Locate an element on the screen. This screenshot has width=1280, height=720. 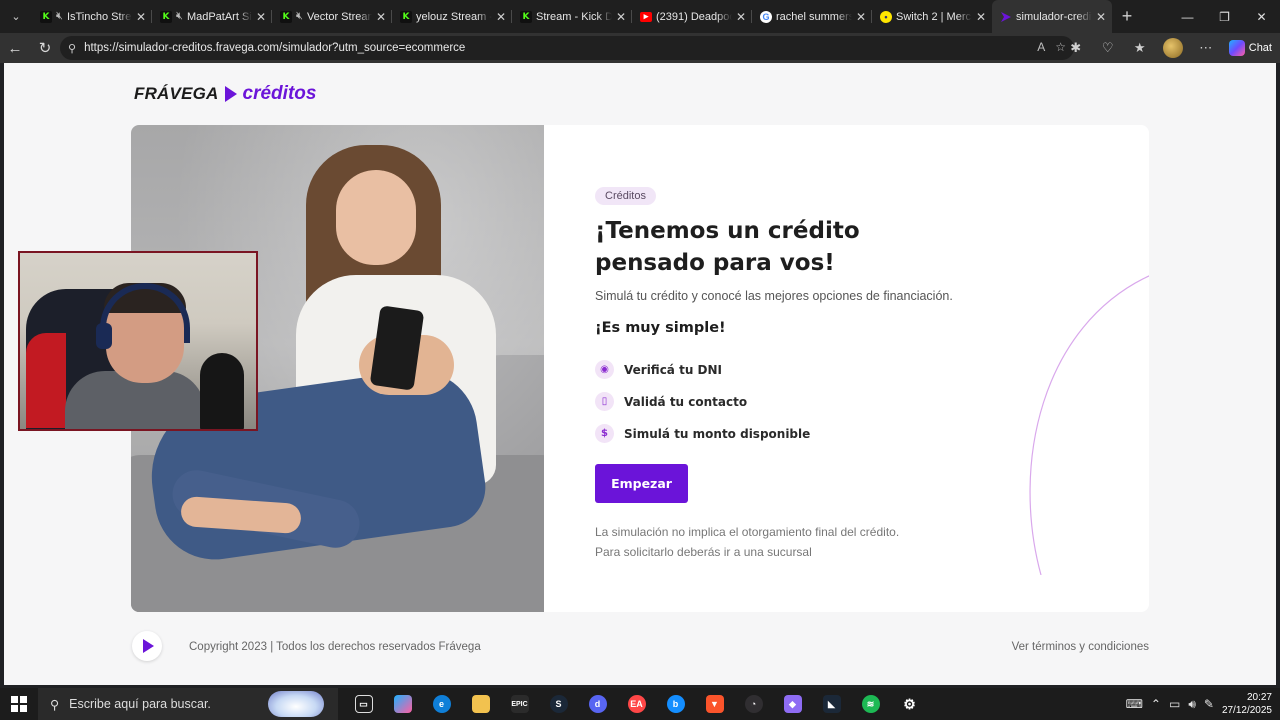
browser-tab: K 🔇︎ Vector Strean ✕ is located at coordinates (332, 16).